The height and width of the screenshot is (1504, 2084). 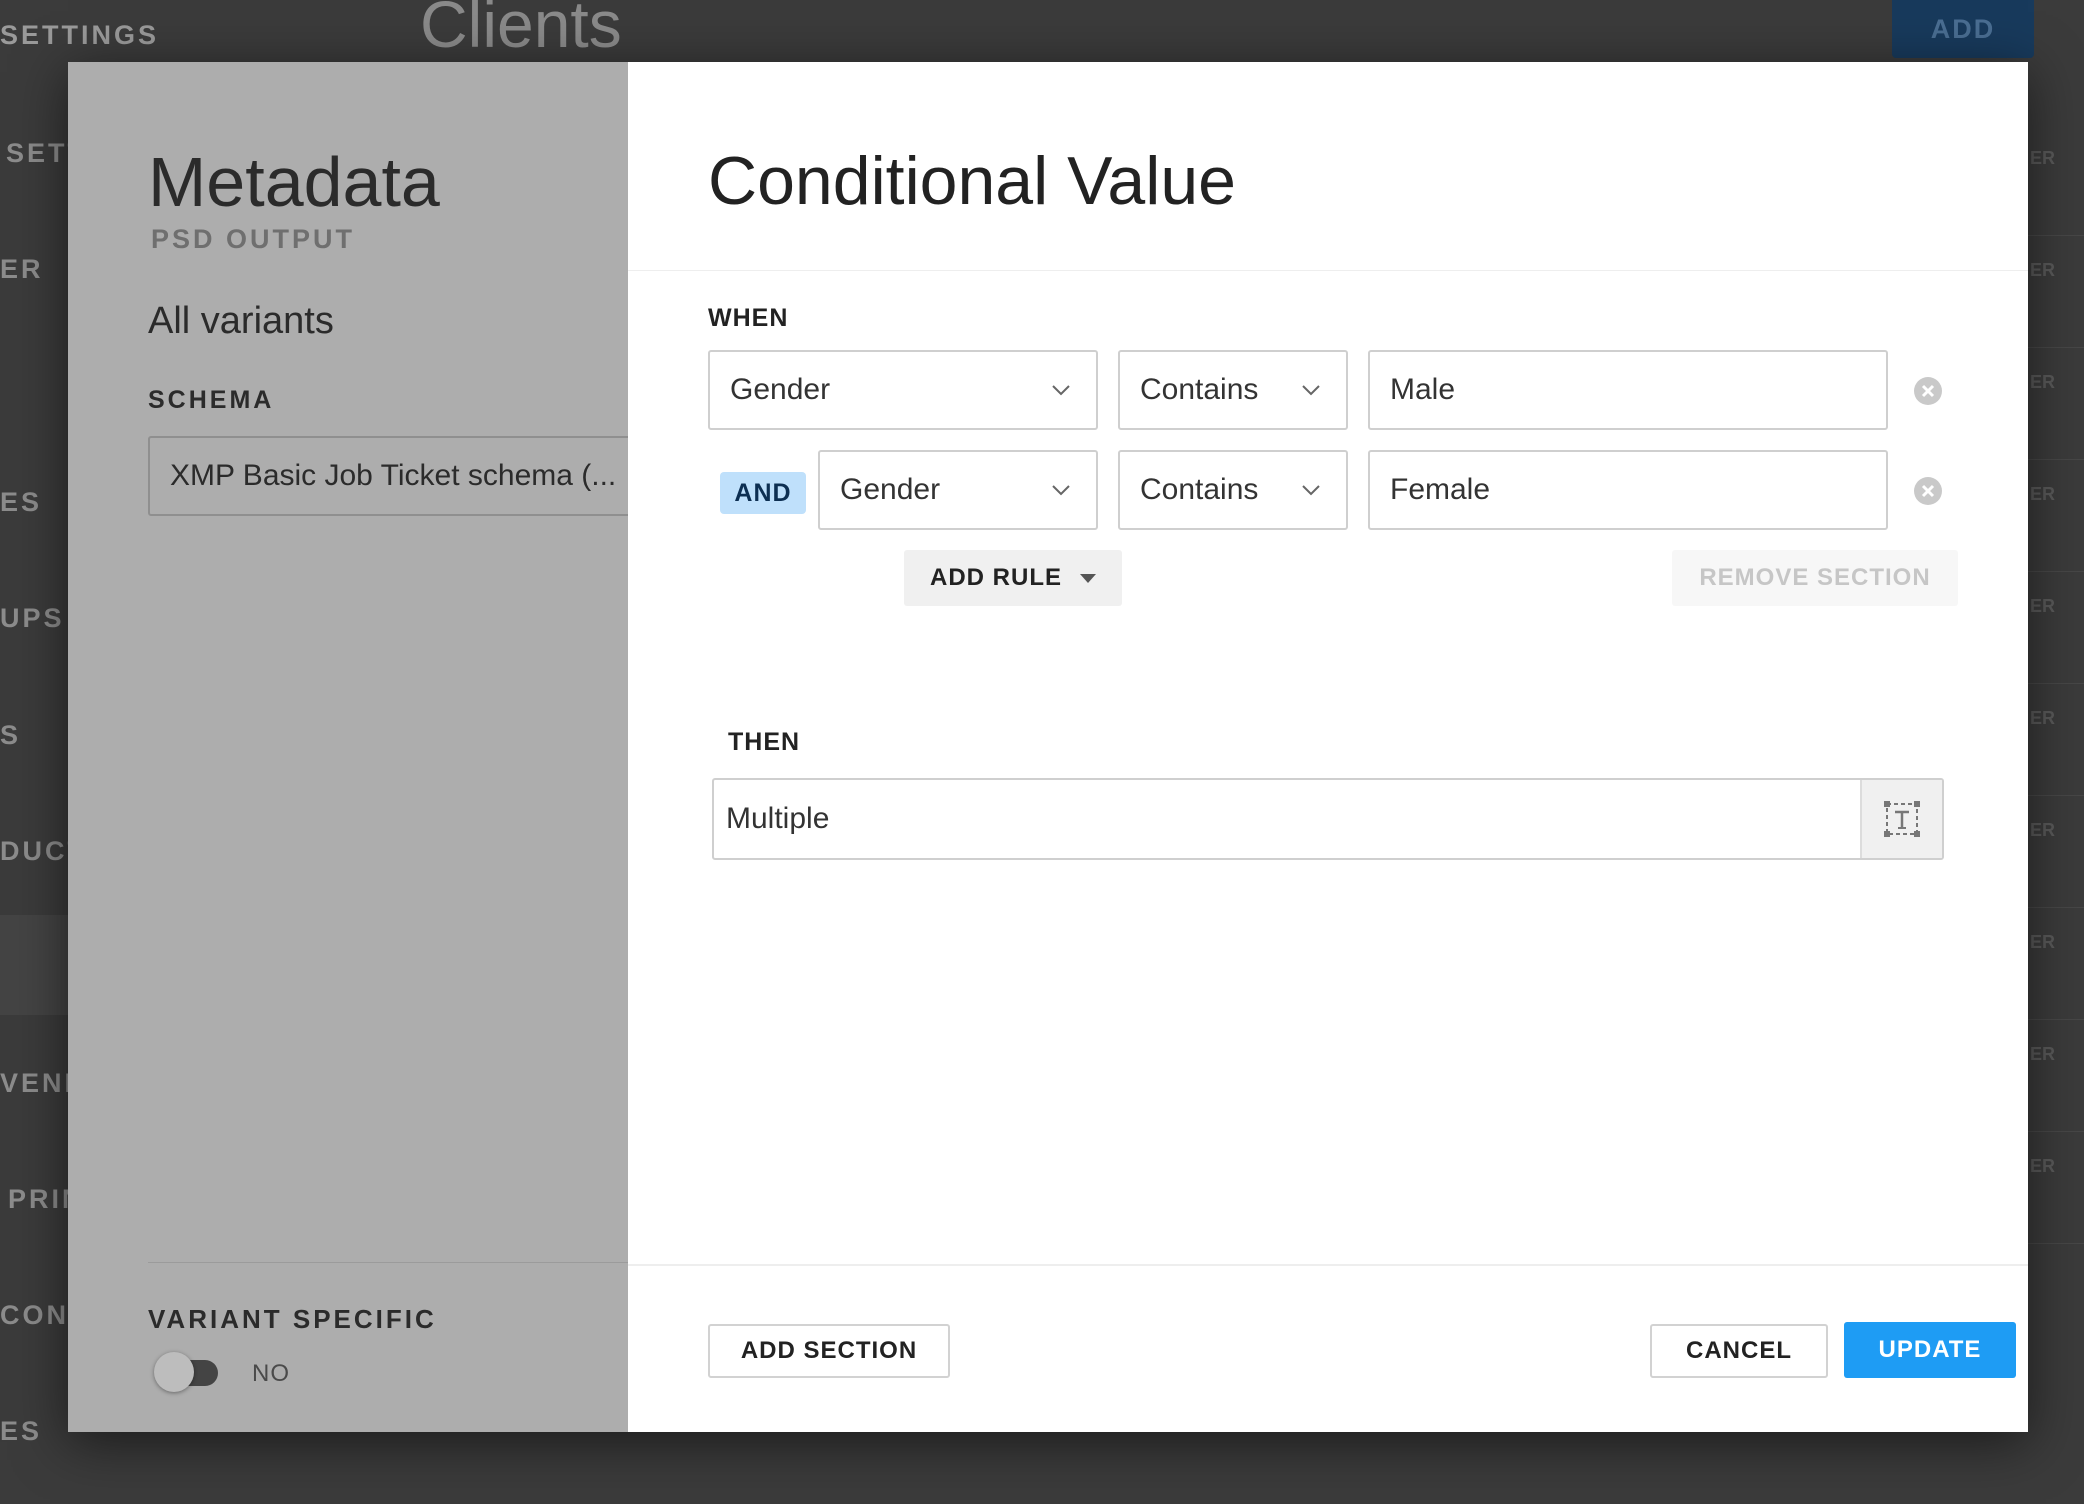 What do you see at coordinates (778, 818) in the screenshot?
I see `then-value: Multiple` at bounding box center [778, 818].